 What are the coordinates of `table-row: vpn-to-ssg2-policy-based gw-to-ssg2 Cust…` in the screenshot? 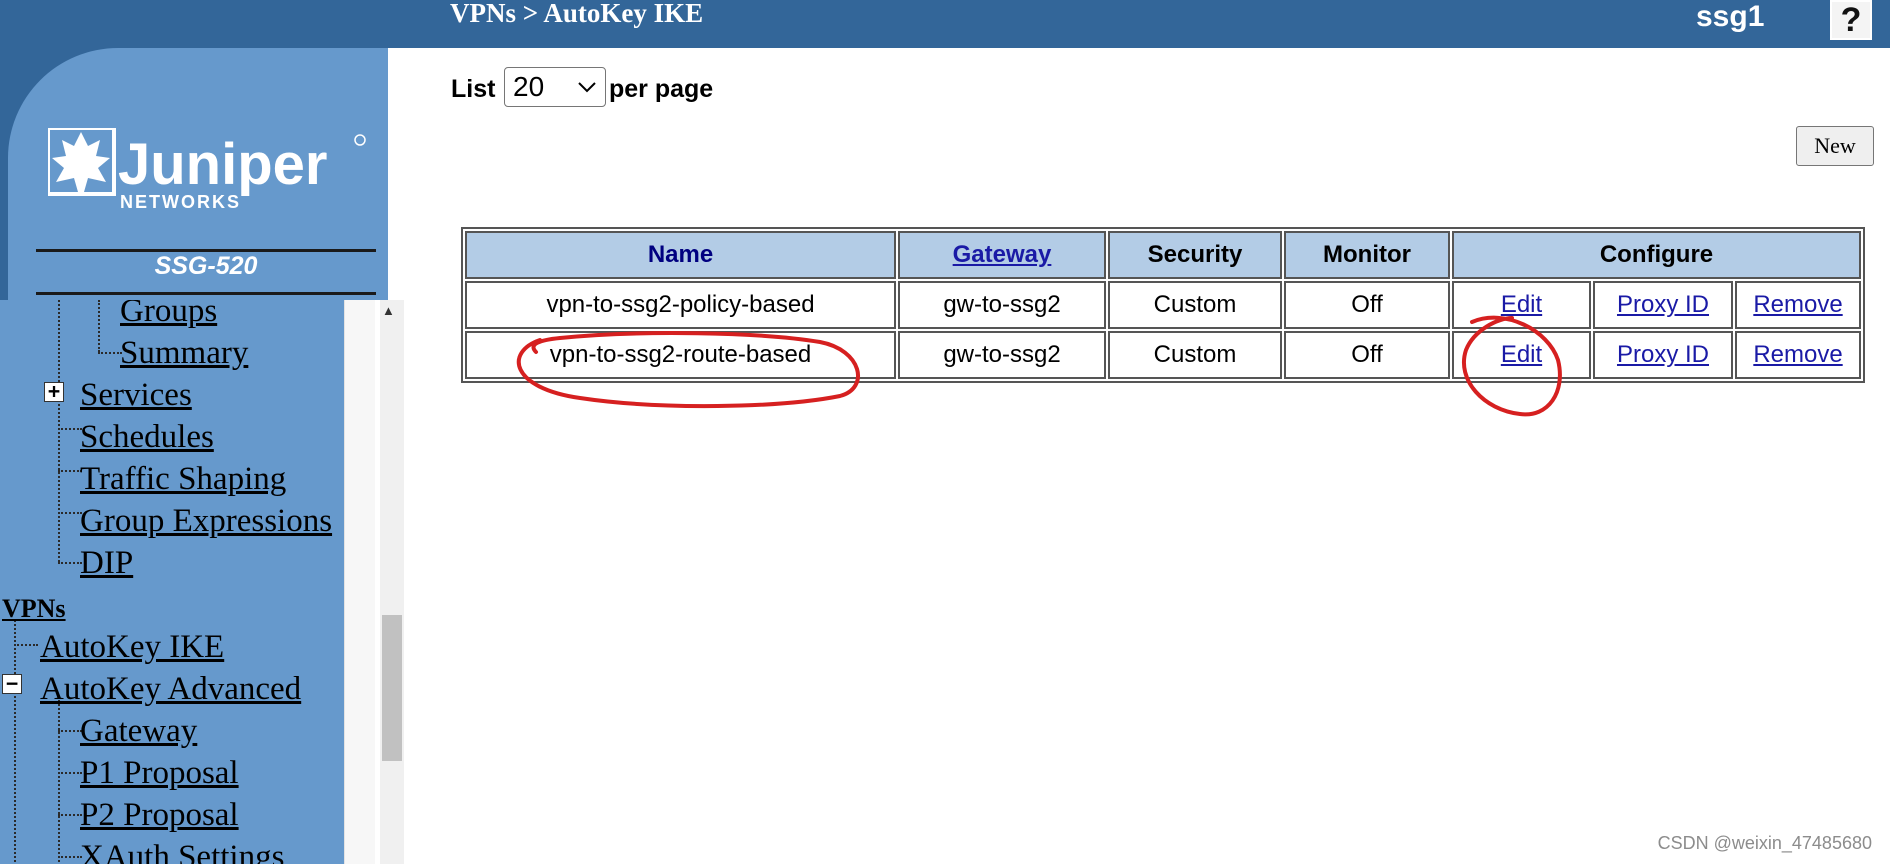 It's located at (1163, 305).